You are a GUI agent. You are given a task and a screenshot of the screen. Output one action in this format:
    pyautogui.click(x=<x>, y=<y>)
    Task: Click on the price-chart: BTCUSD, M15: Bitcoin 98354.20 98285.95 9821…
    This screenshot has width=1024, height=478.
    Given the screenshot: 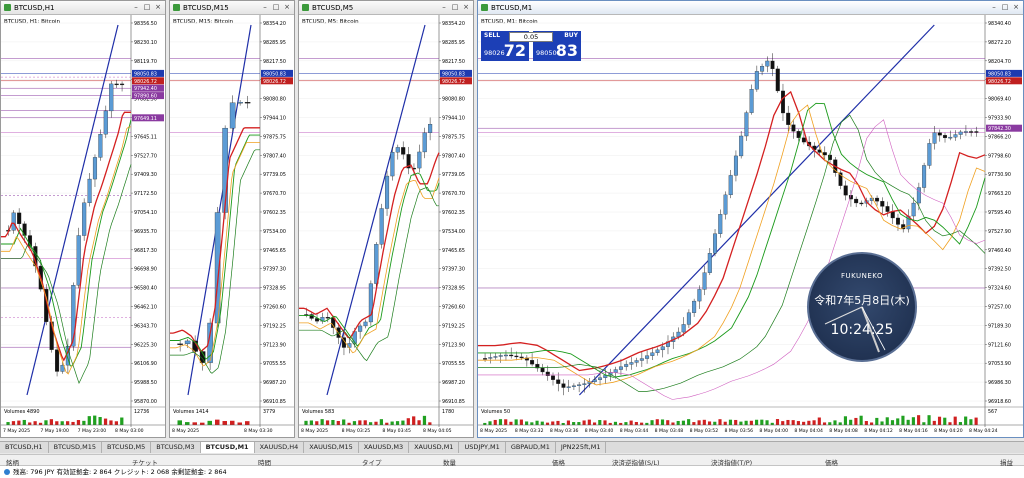 What is the action you would take?
    pyautogui.click(x=232, y=226)
    